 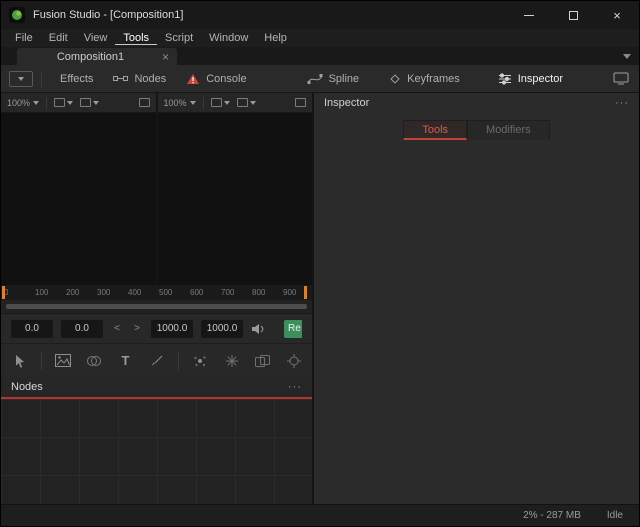 I want to click on spline-button: Spline, so click(x=333, y=79).